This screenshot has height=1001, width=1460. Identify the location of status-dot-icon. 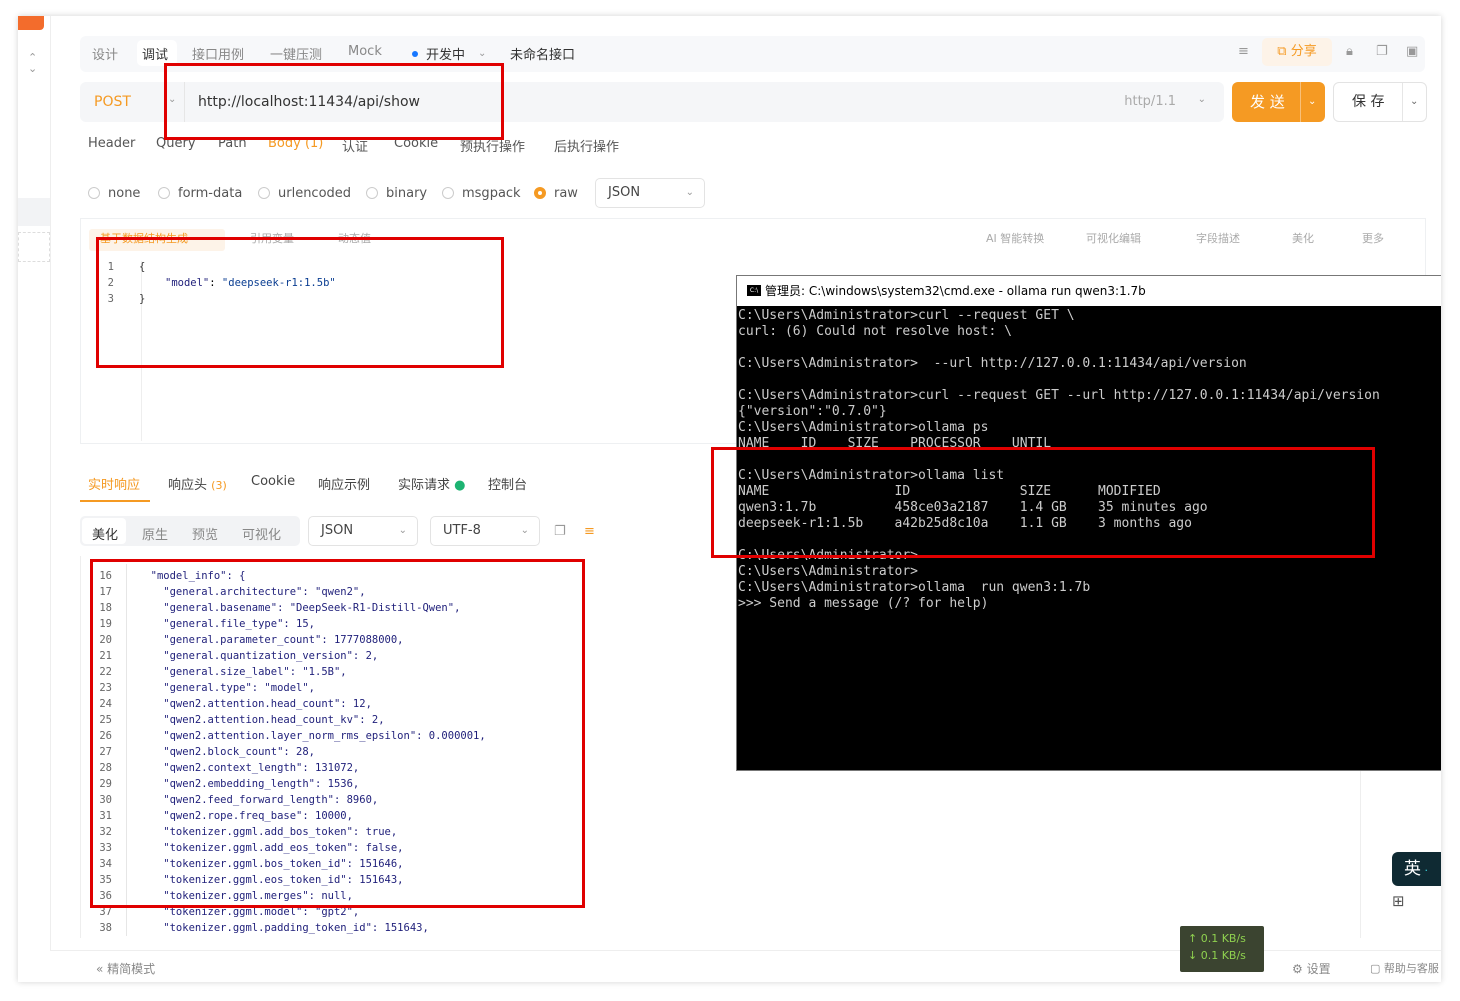
(415, 54).